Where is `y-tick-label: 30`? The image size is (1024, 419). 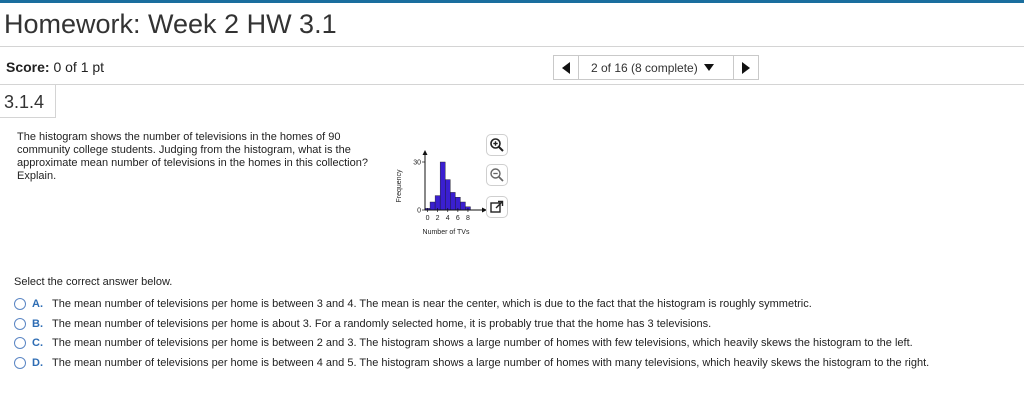 y-tick-label: 30 is located at coordinates (417, 163).